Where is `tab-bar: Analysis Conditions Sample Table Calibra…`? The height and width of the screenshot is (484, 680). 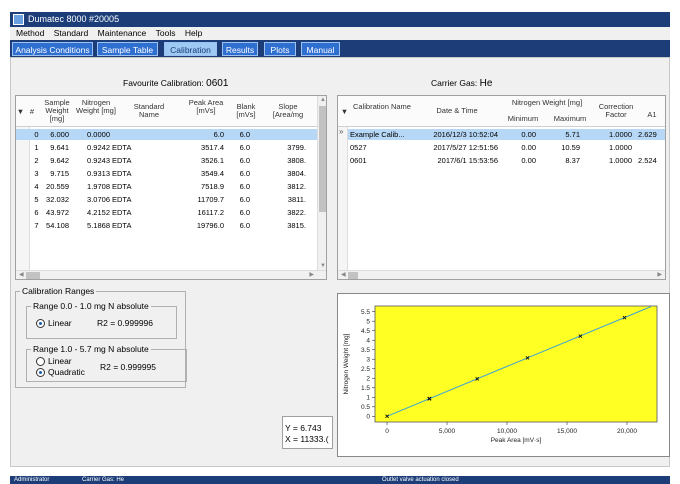 tab-bar: Analysis Conditions Sample Table Calibra… is located at coordinates (340, 48).